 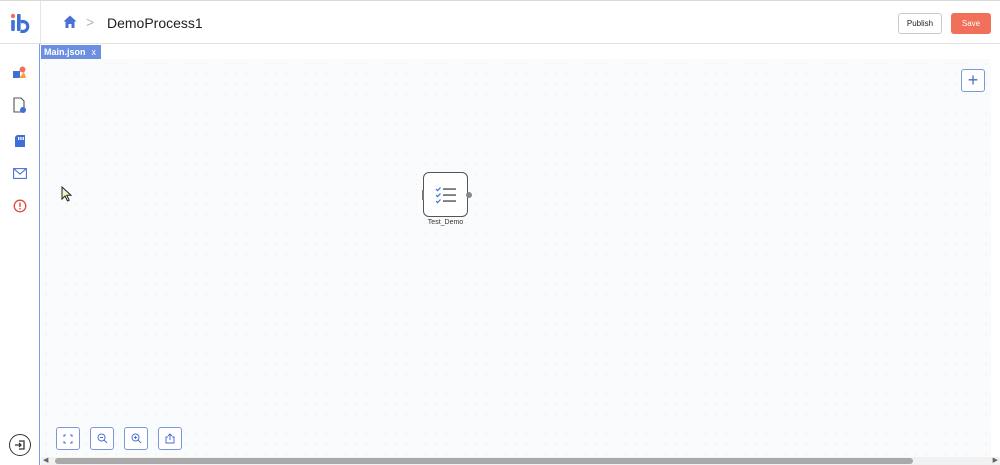 I want to click on sidebar-item-alerts, so click(x=19, y=205).